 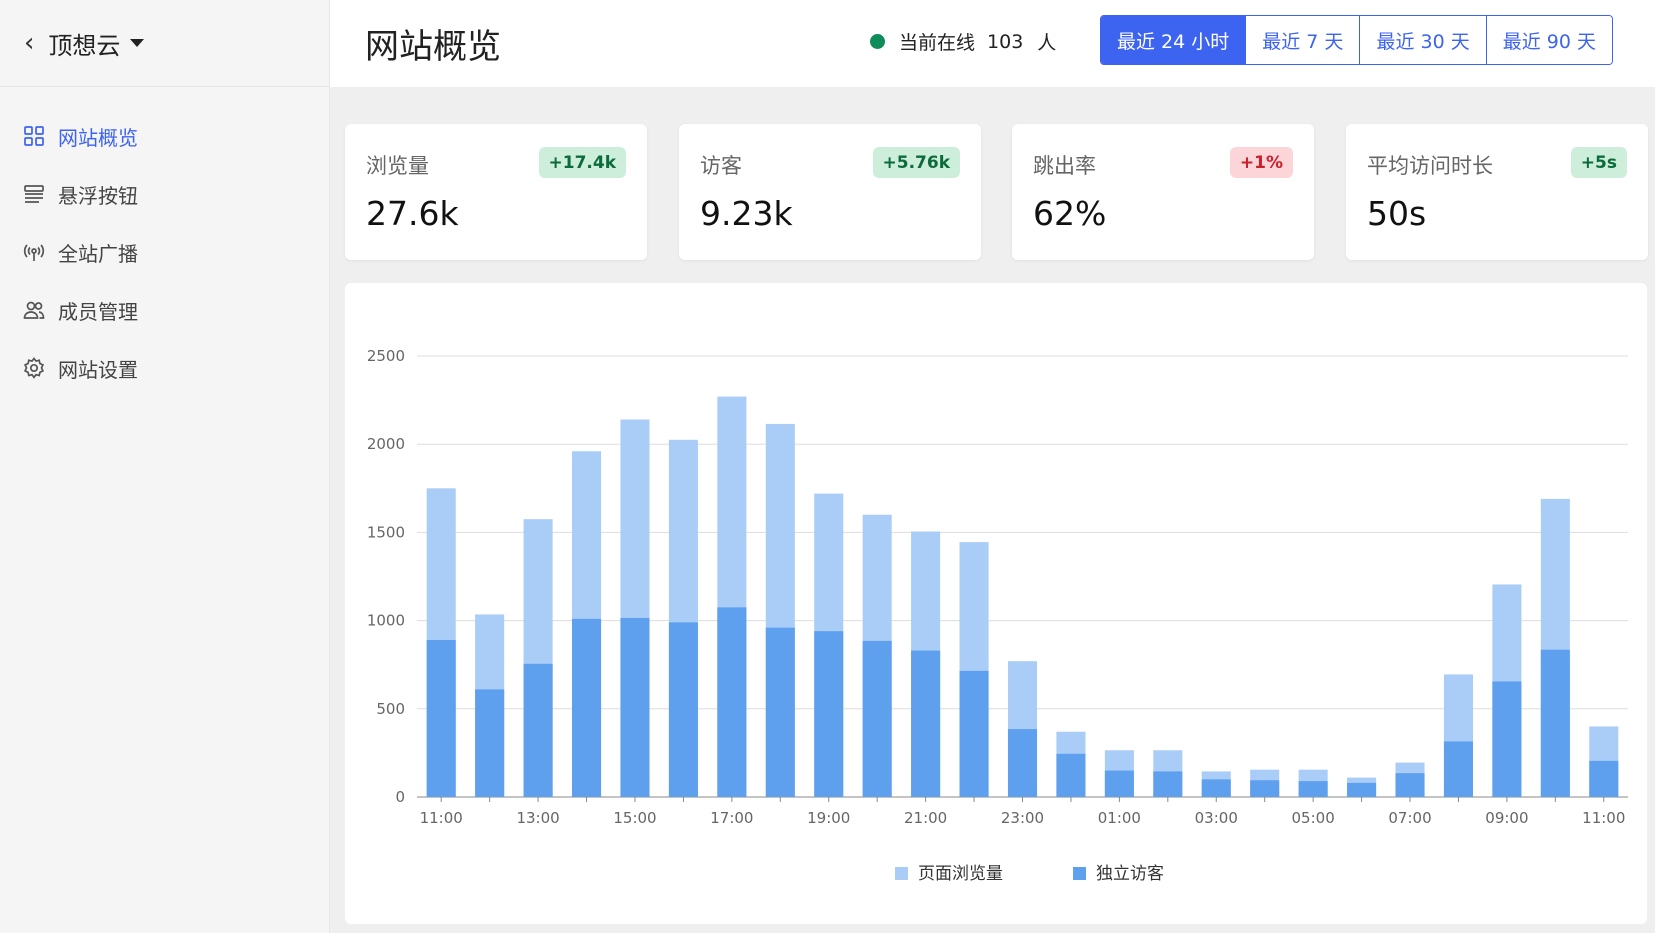 What do you see at coordinates (1119, 818) in the screenshot?
I see `x-tick-label: 01:00` at bounding box center [1119, 818].